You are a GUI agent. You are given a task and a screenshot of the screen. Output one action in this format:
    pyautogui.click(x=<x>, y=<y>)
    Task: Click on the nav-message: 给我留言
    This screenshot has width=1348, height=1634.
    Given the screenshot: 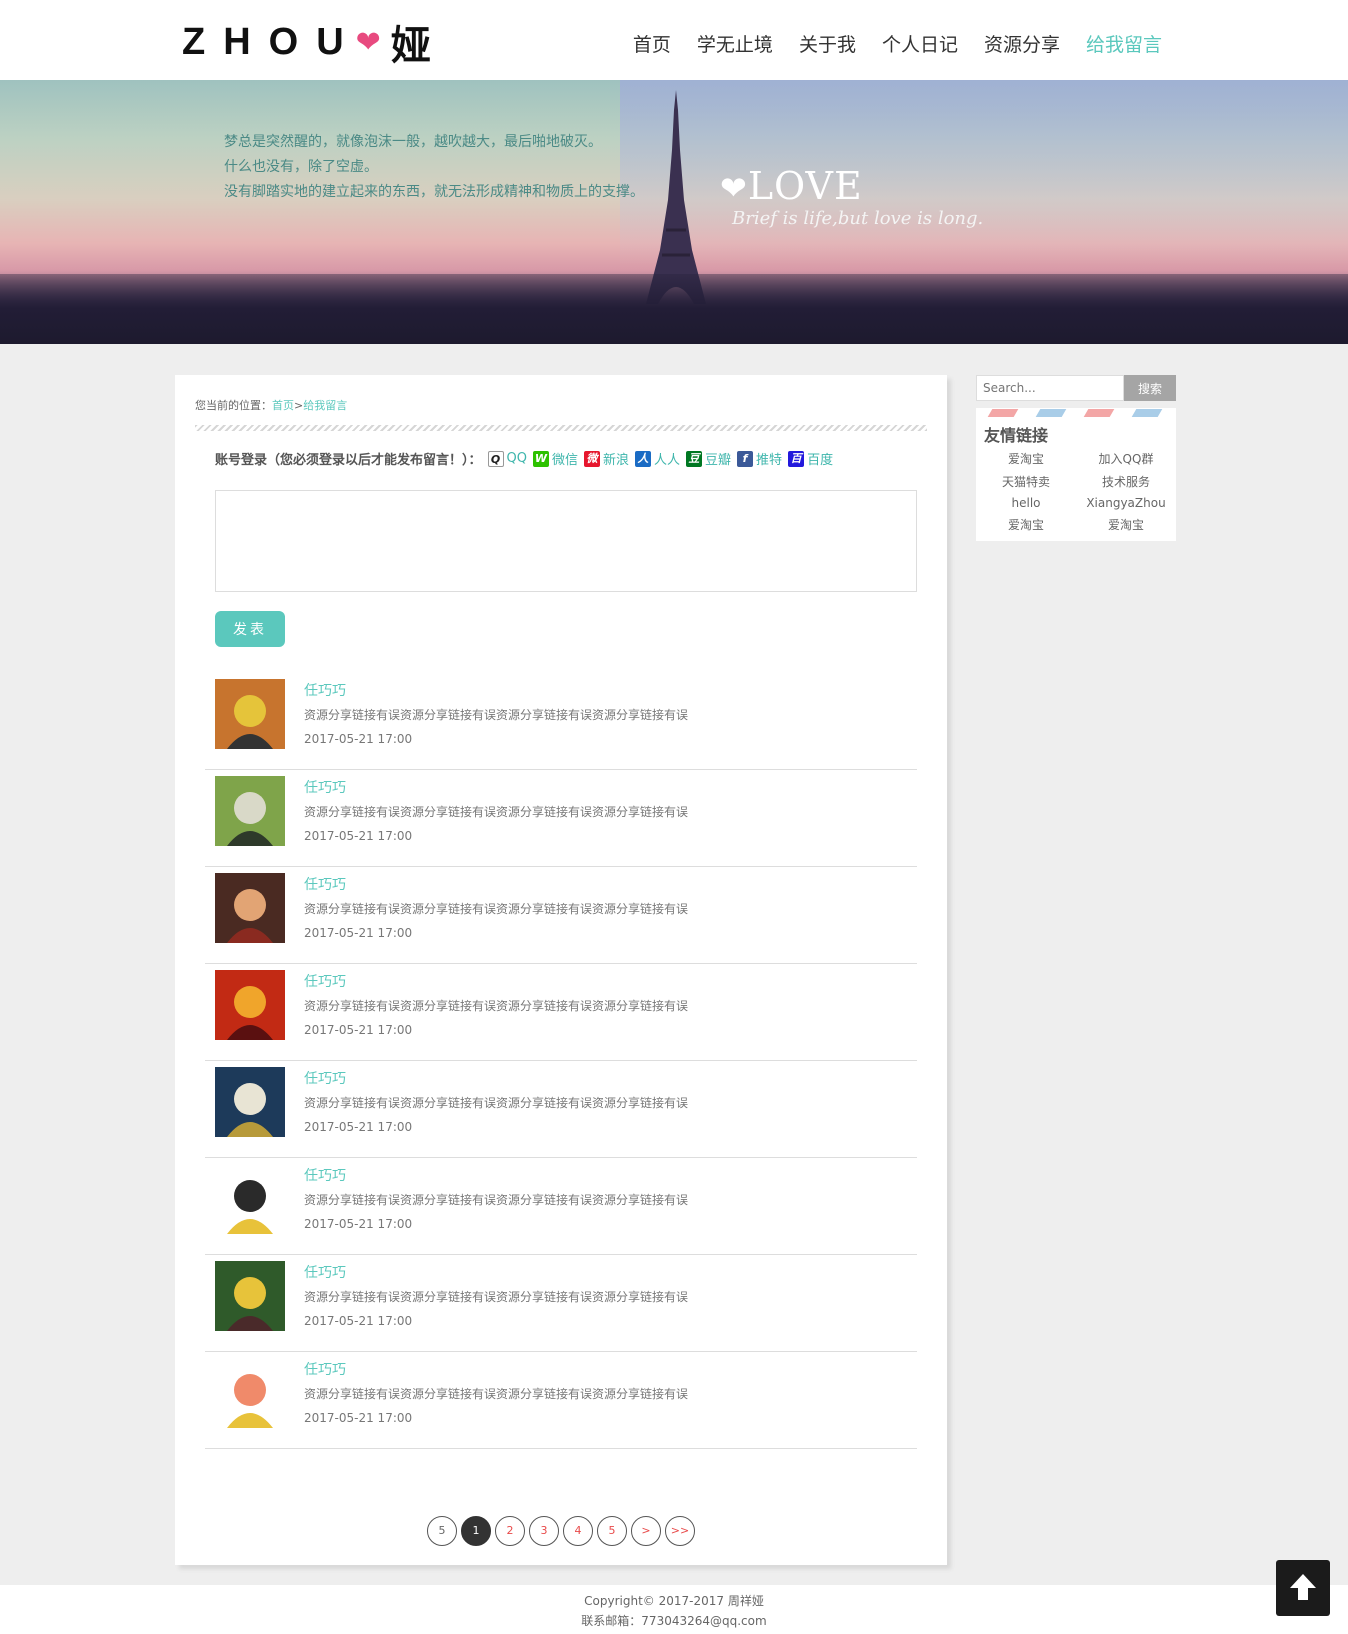 What is the action you would take?
    pyautogui.click(x=1124, y=43)
    